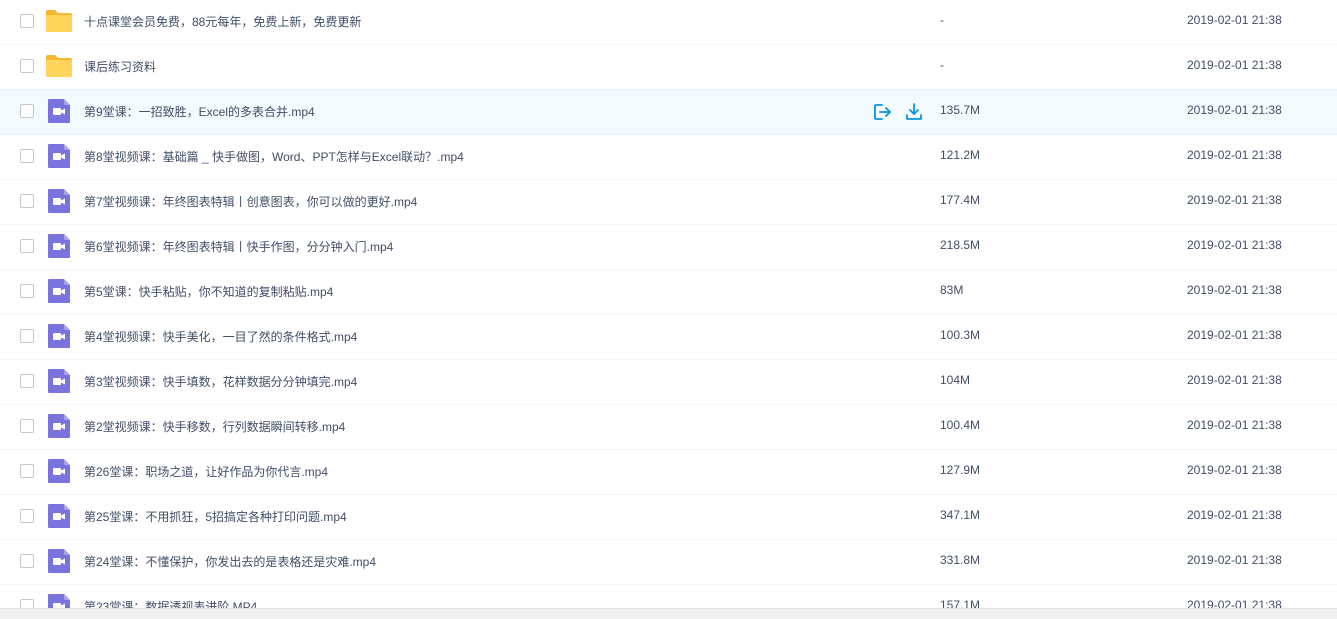  What do you see at coordinates (668, 596) in the screenshot?
I see `file-row: 第23堂课：数据透视表进阶.MP4 157.1M 2019-02-01 21:38` at bounding box center [668, 596].